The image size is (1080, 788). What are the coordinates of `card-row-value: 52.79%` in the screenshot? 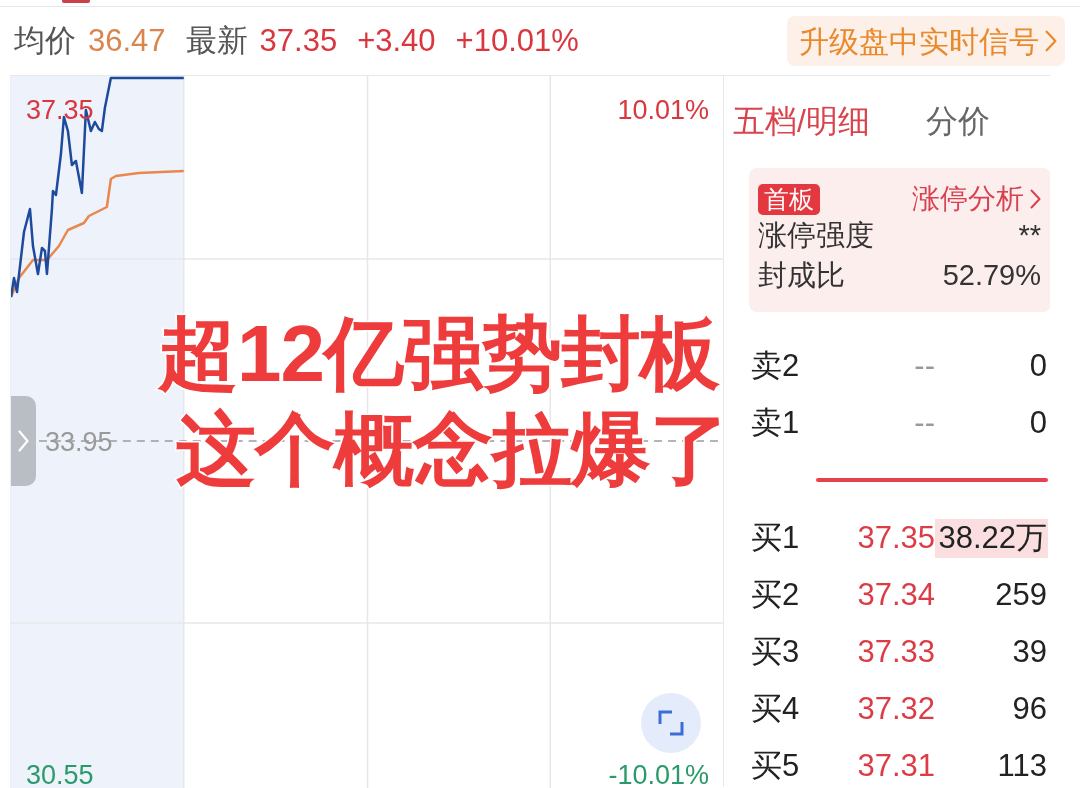 It's located at (991, 276).